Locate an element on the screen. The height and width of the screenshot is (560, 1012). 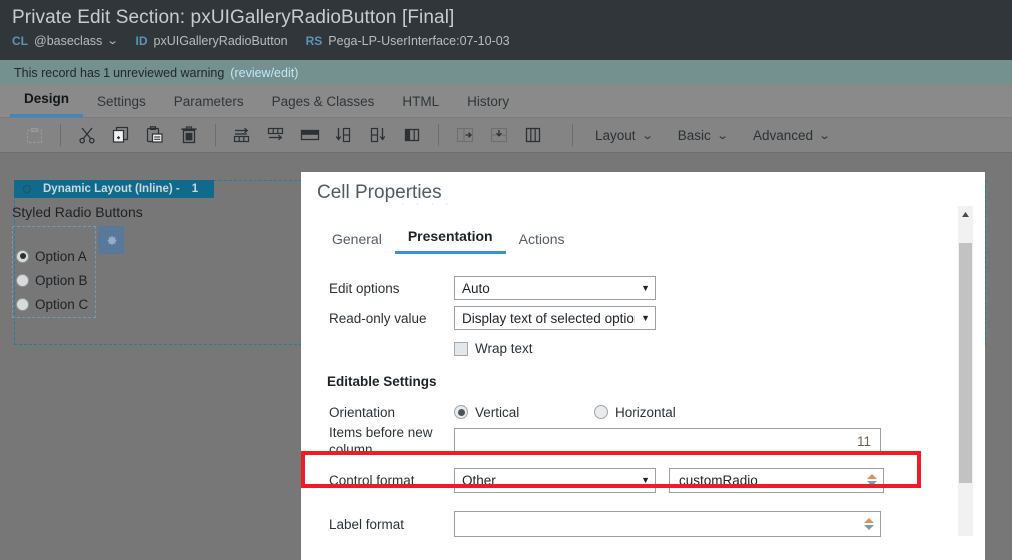
dialog-tab-actions: Actions is located at coordinates (542, 242).